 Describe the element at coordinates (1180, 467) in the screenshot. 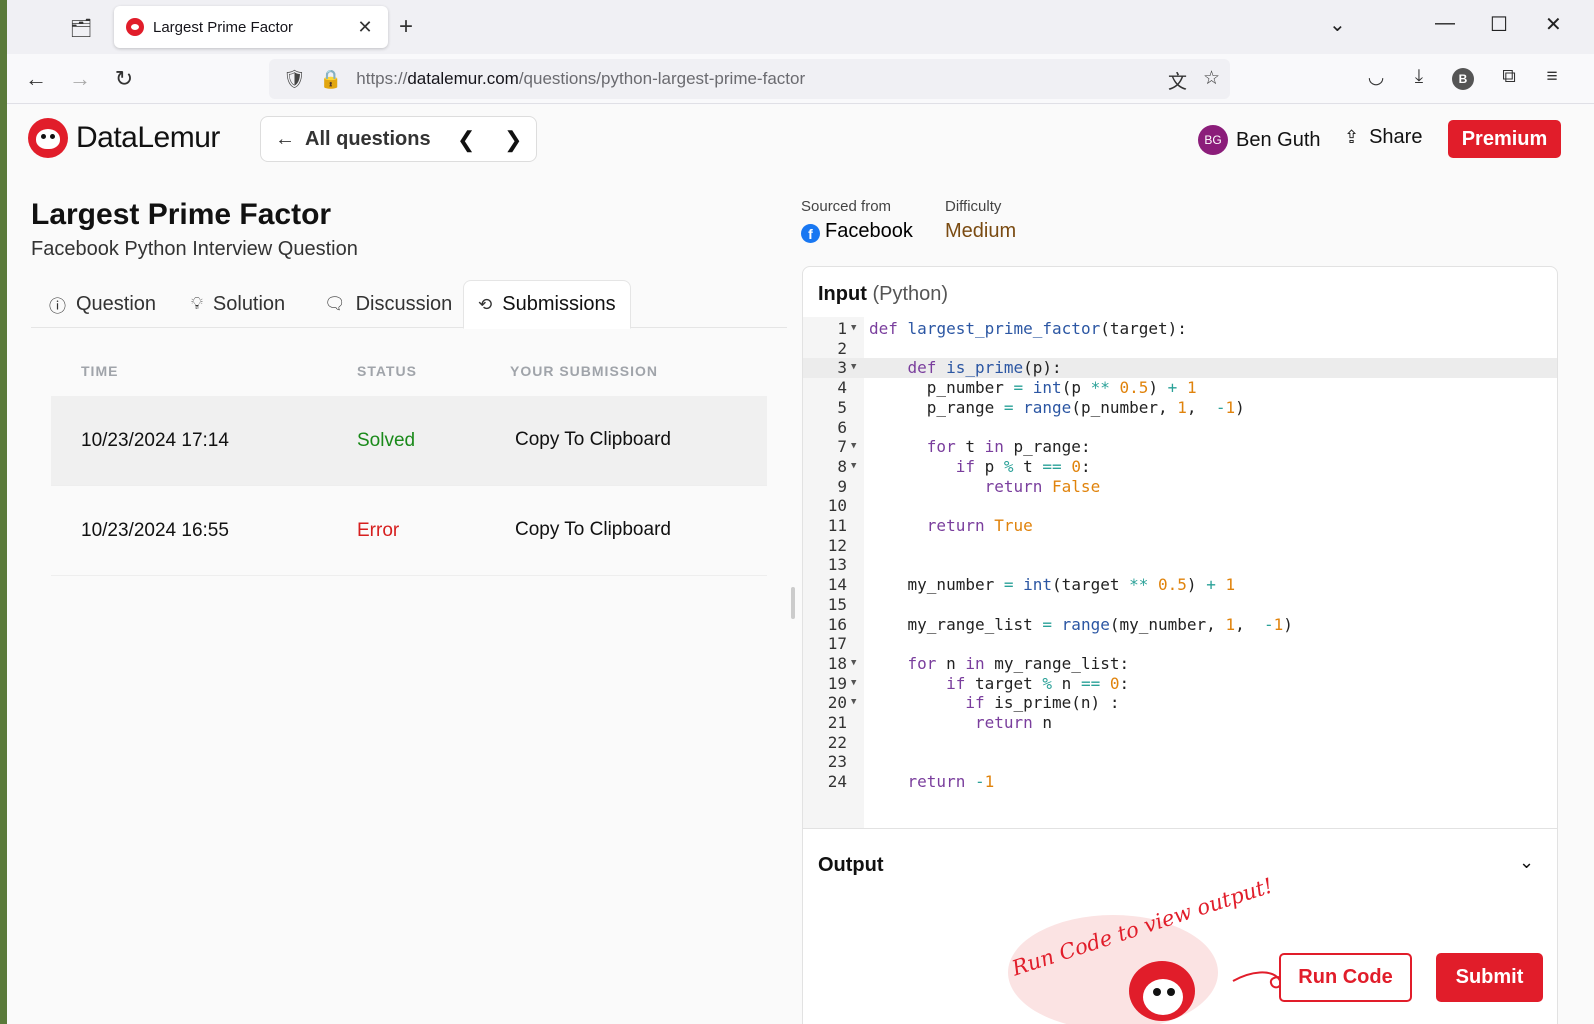

I see `code-line: 8 ▼ if p % t == 0:` at that location.